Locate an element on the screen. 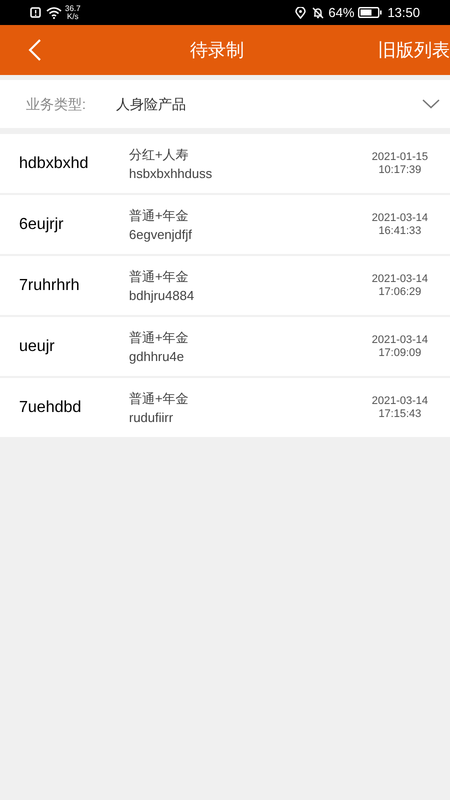 The width and height of the screenshot is (450, 800). battery-percent: 64% is located at coordinates (341, 13).